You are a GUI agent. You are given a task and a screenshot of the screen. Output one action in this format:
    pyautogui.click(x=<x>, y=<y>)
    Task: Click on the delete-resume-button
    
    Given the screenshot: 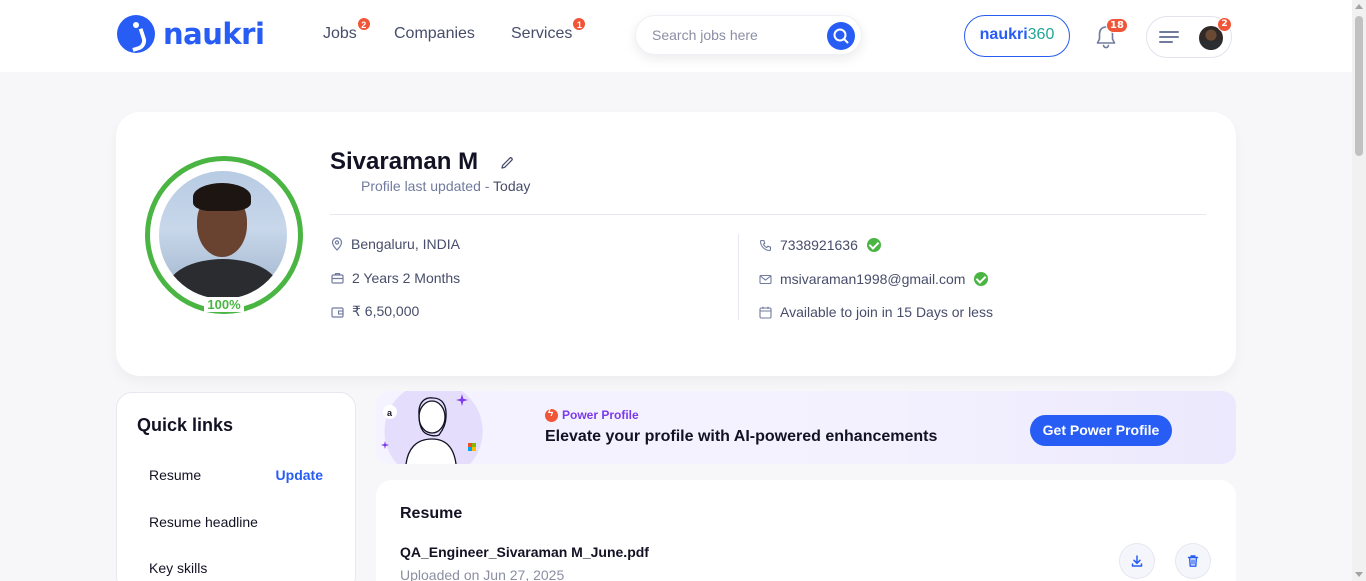 What is the action you would take?
    pyautogui.click(x=1193, y=561)
    